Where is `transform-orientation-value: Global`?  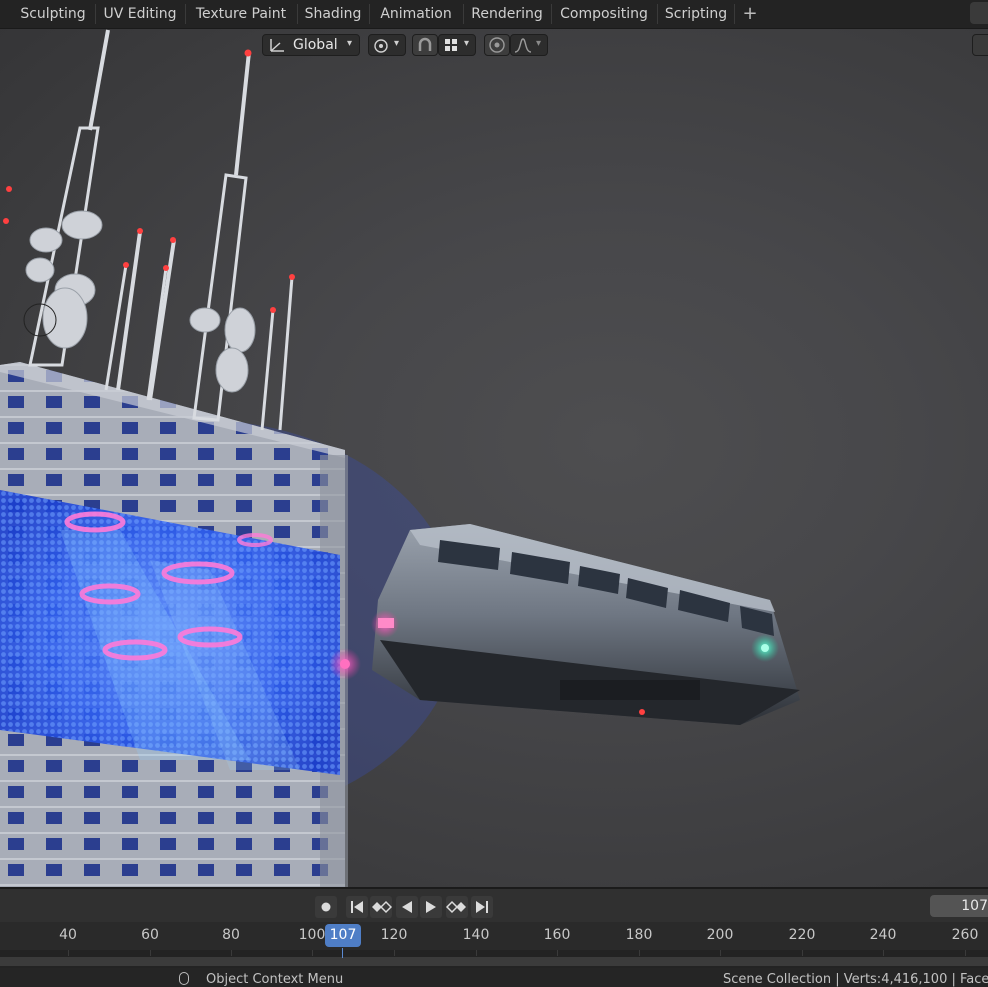
transform-orientation-value: Global is located at coordinates (315, 45).